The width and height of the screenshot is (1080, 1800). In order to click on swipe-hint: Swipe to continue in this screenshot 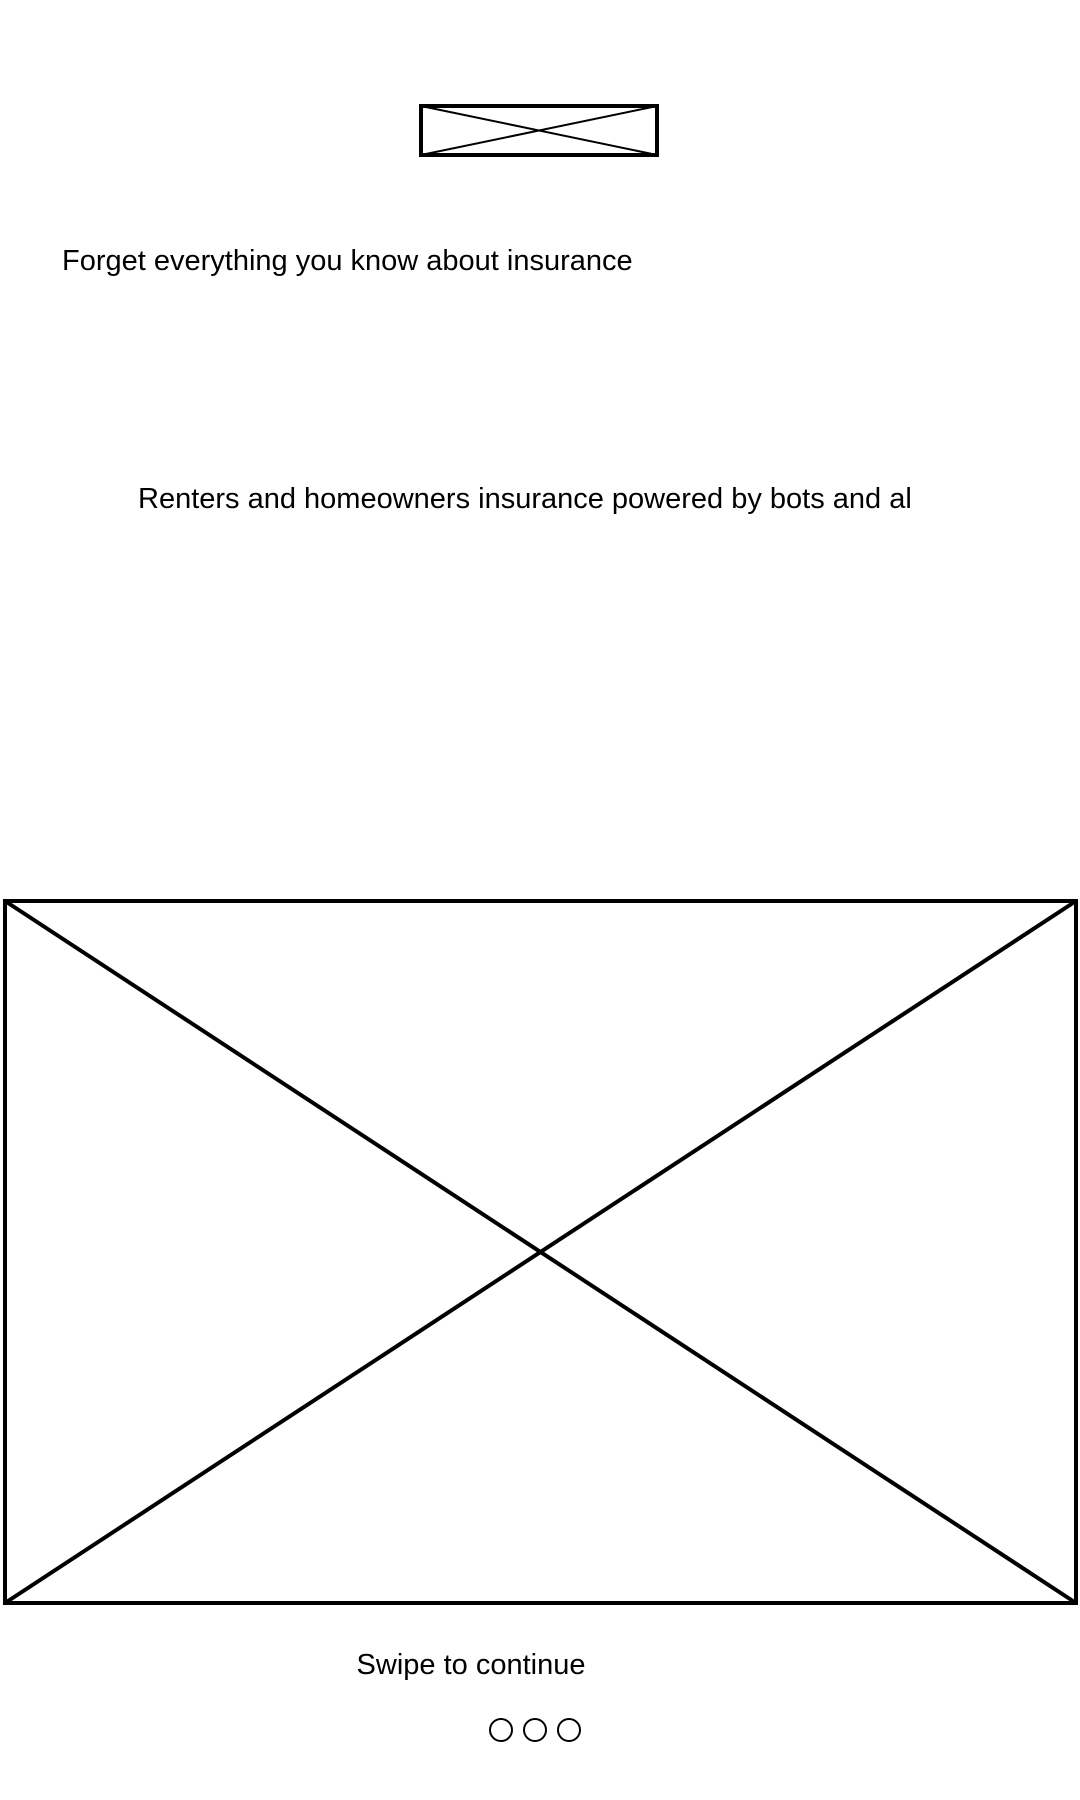, I will do `click(471, 1665)`.